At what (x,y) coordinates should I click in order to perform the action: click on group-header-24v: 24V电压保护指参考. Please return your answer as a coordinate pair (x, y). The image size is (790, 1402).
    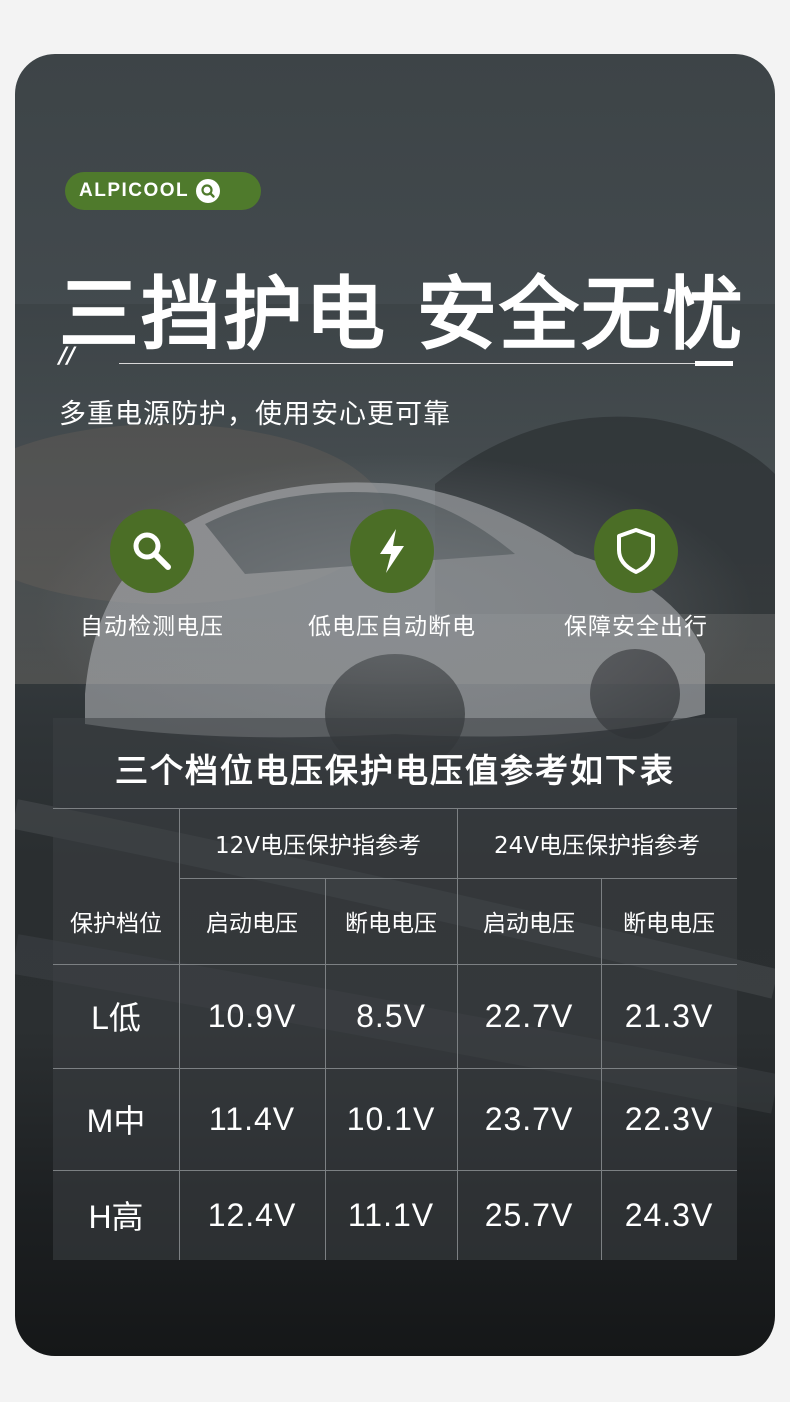
    Looking at the image, I should click on (596, 846).